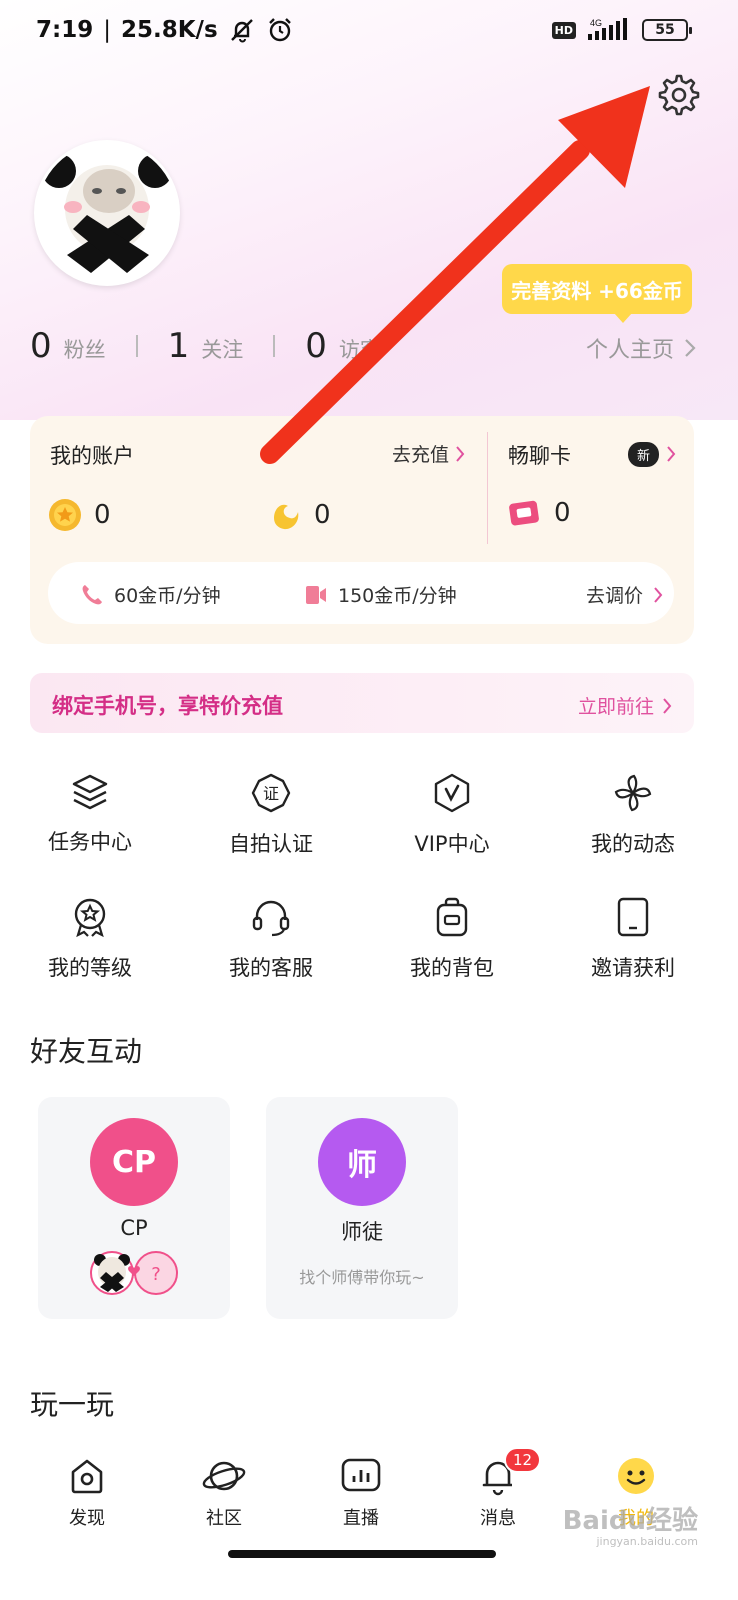  I want to click on stat-fans: 0 粉丝, so click(68, 346).